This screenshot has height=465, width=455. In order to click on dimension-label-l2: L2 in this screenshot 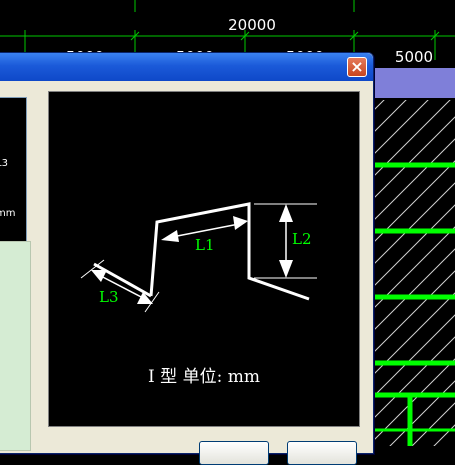, I will do `click(302, 239)`.